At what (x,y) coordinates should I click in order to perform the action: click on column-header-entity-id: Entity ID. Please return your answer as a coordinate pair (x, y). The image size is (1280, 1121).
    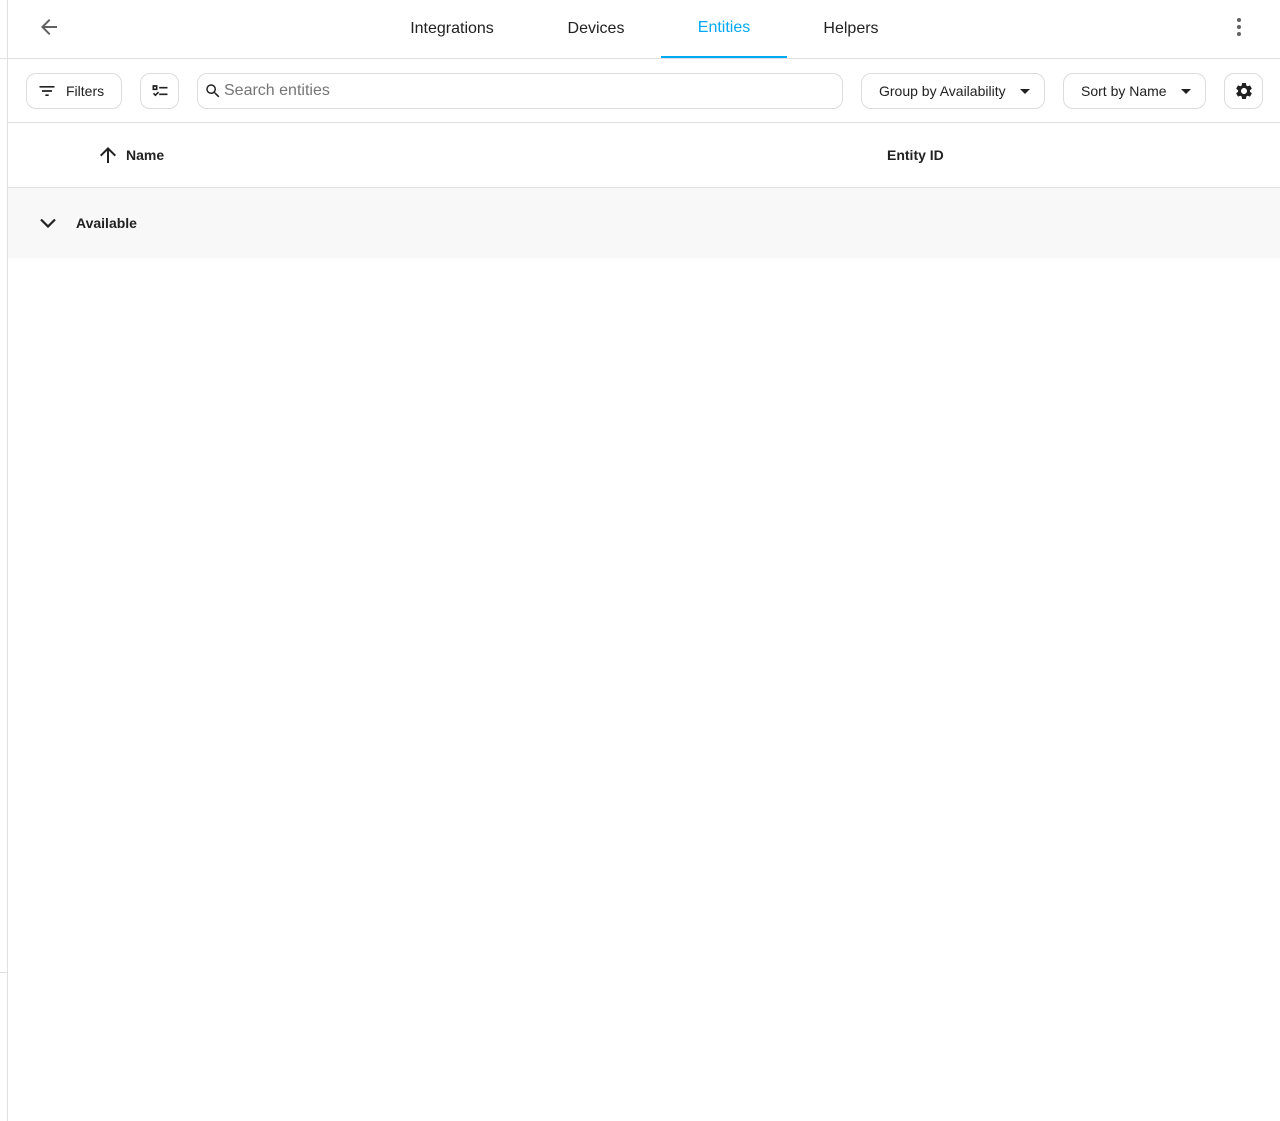
    Looking at the image, I should click on (915, 155).